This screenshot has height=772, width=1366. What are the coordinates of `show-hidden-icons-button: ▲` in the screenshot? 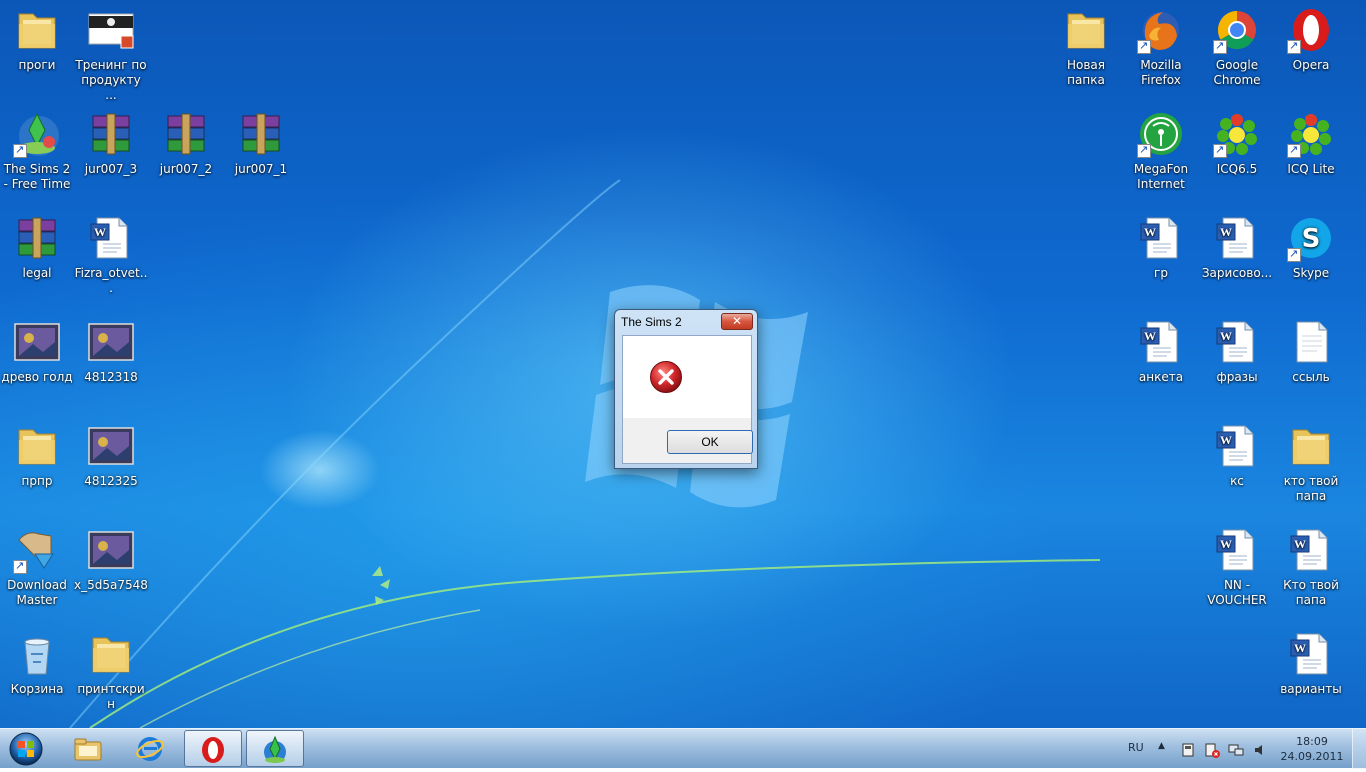 It's located at (1161, 746).